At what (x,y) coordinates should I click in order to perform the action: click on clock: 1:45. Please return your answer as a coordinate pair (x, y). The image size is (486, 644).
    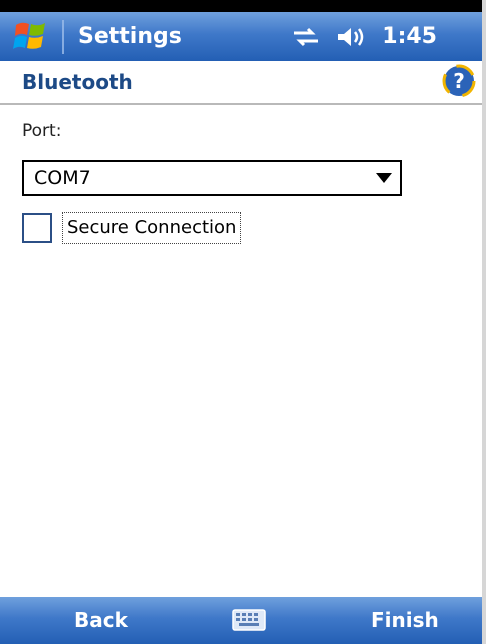
    Looking at the image, I should click on (409, 36).